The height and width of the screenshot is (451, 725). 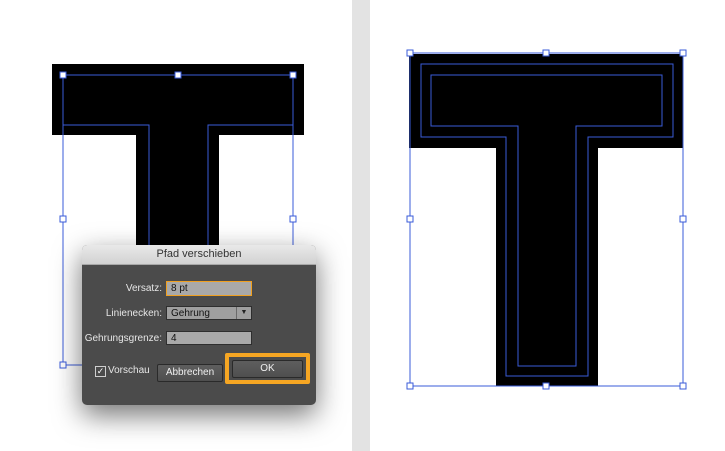 I want to click on preview-checkbox: ✓, so click(x=100, y=371).